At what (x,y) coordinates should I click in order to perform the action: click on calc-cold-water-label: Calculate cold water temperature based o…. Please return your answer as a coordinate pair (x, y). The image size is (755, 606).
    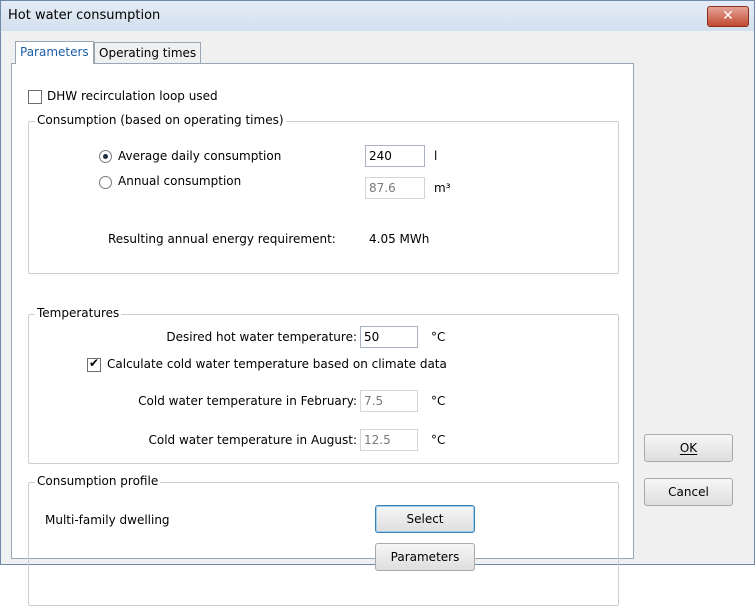
    Looking at the image, I should click on (277, 364).